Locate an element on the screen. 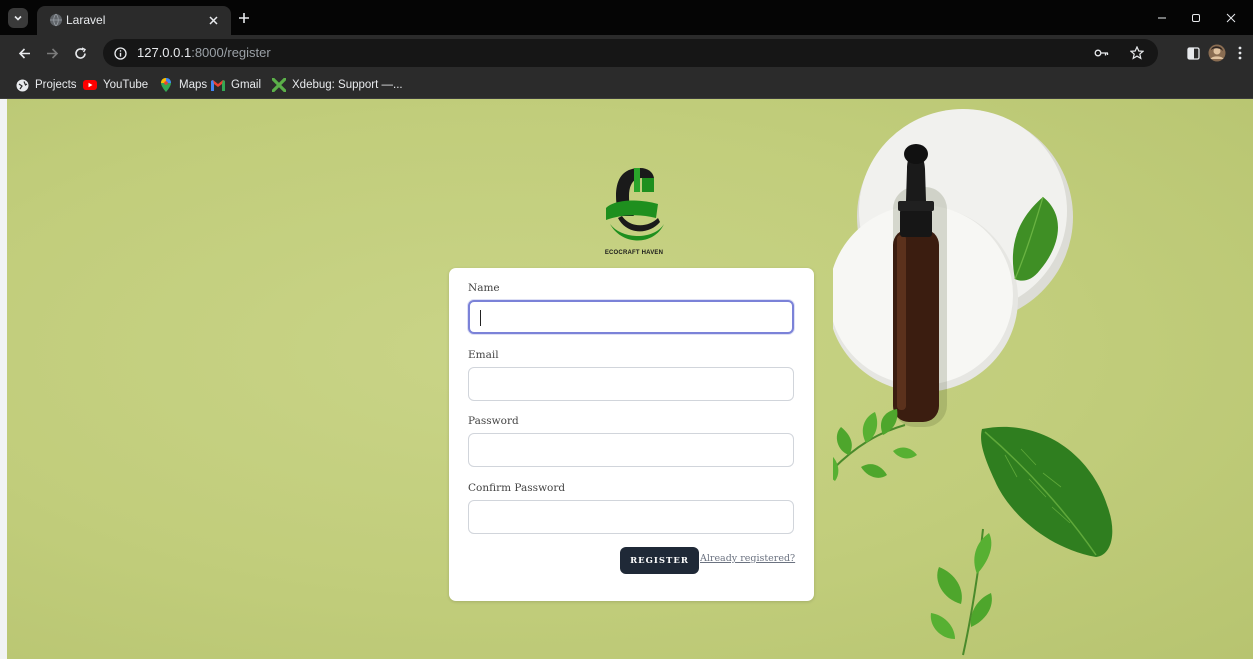 This screenshot has height=659, width=1253. name-input is located at coordinates (631, 317).